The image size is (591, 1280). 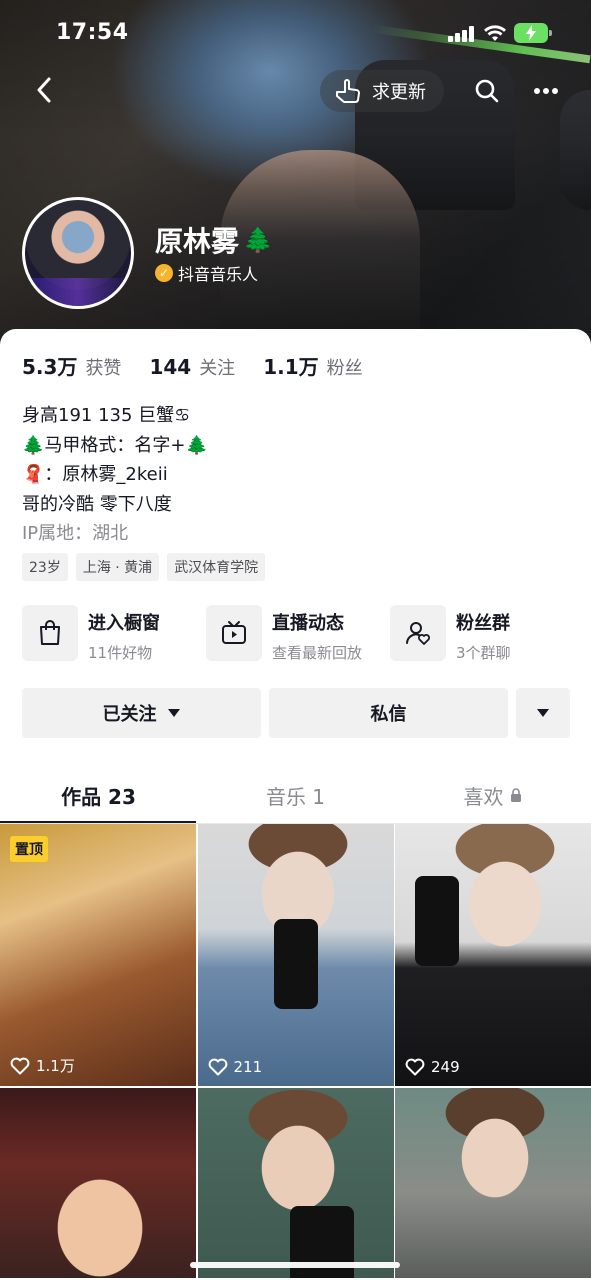 I want to click on shortcut-subtitle: 3个群聊, so click(x=483, y=653).